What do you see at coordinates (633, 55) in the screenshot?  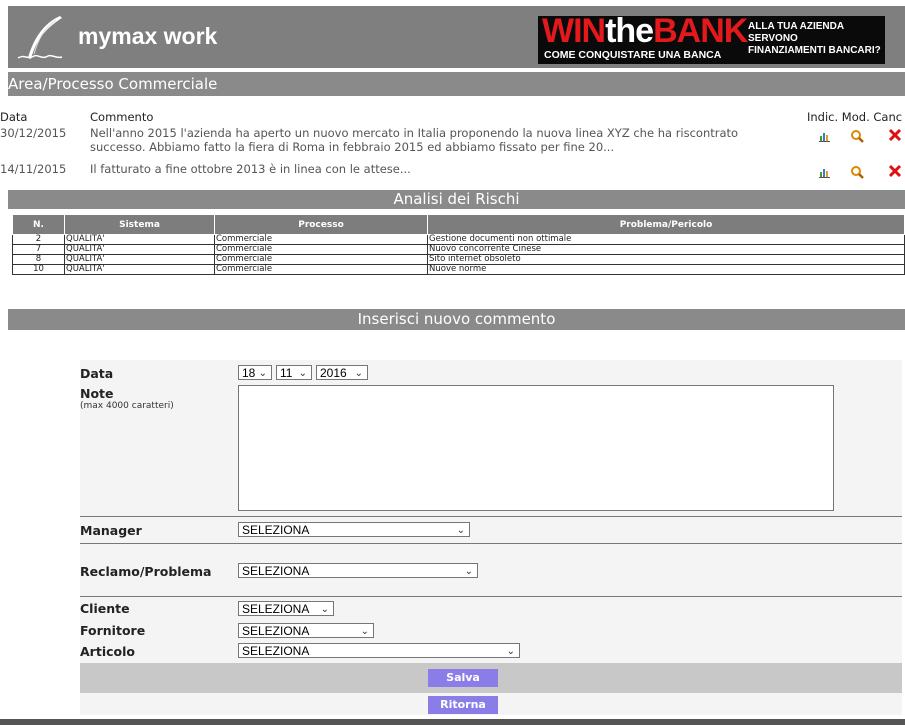 I see `banner-subtitle: COME CONQUISTARE UNA BANCA` at bounding box center [633, 55].